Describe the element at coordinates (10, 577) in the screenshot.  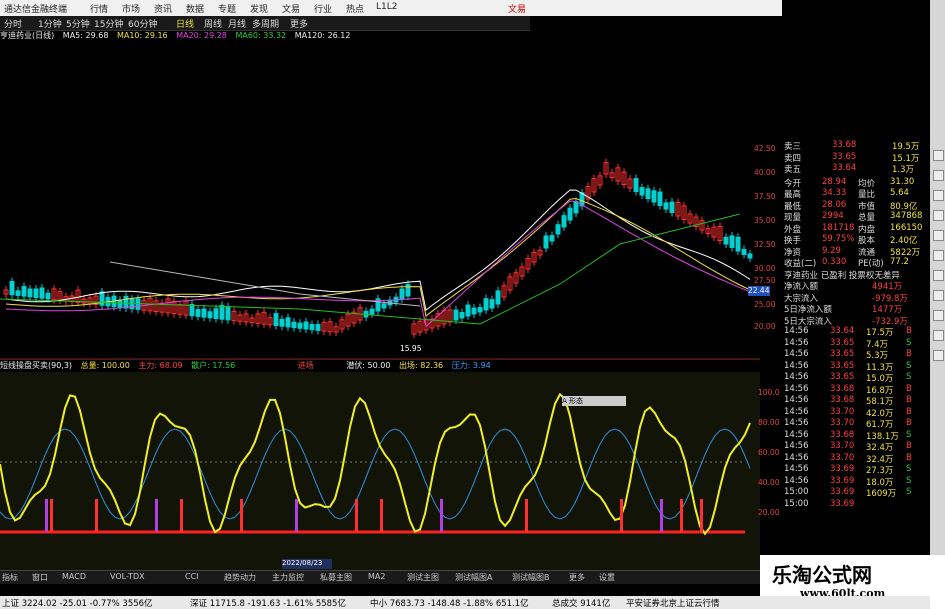
I see `tab-0: 指标` at that location.